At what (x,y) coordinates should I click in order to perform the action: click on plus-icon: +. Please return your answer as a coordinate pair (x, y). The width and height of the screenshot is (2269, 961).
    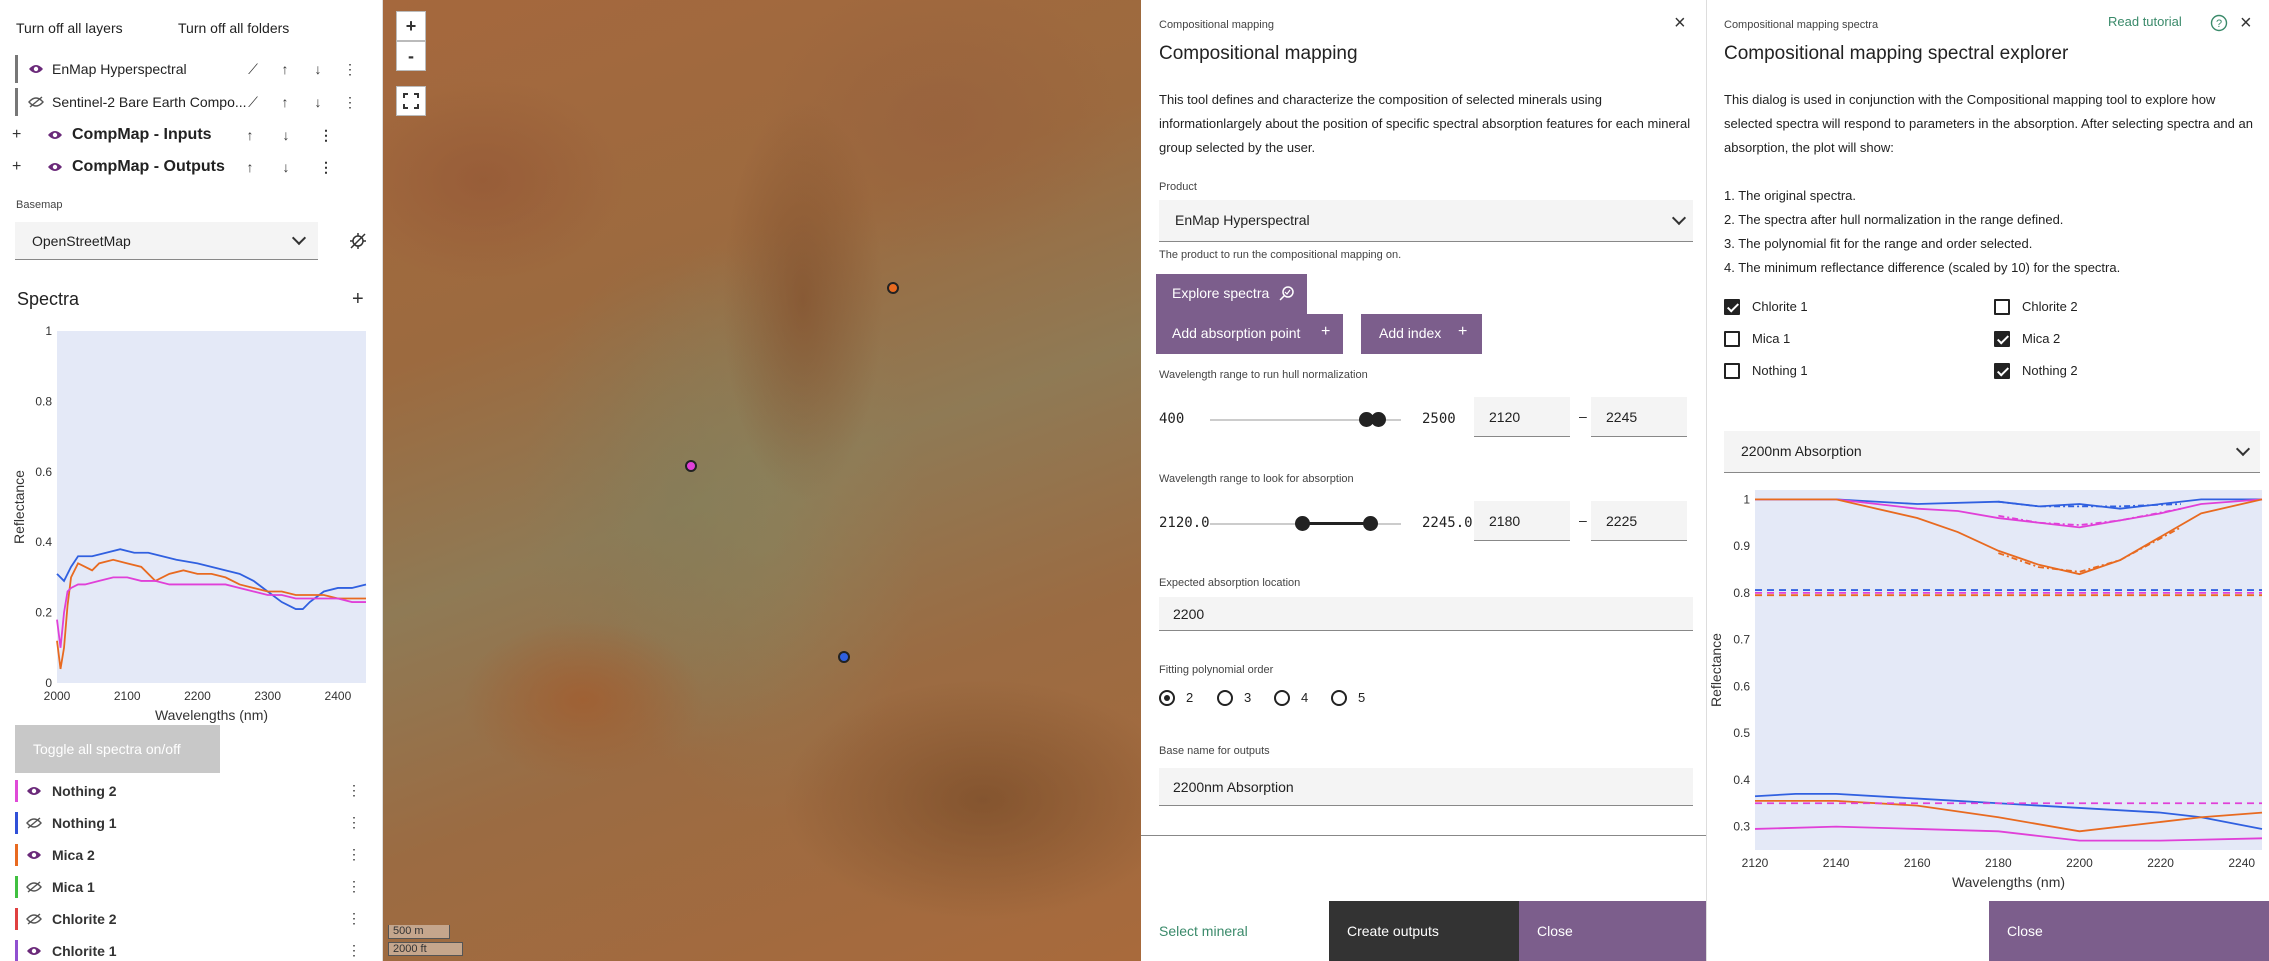
    Looking at the image, I should click on (1326, 331).